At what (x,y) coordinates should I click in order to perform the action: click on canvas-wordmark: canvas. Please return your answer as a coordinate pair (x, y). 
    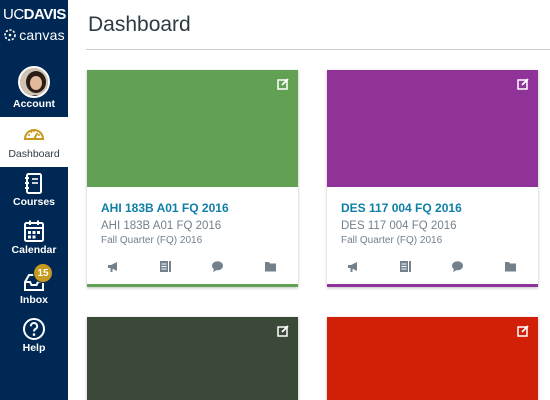
    Looking at the image, I should click on (34, 36).